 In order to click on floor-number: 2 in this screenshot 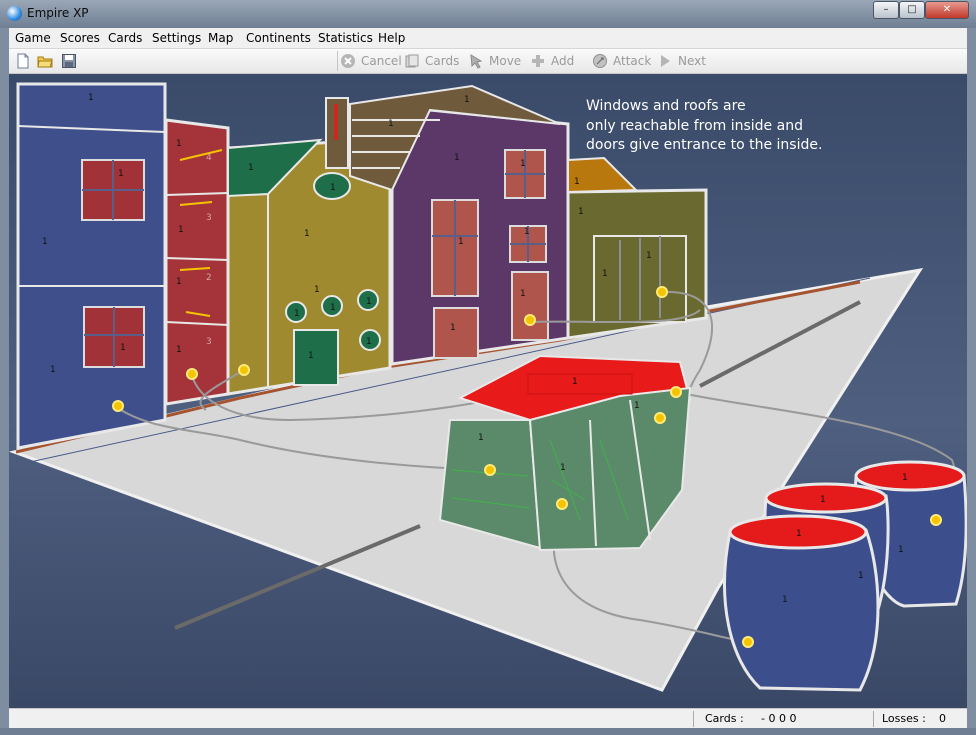, I will do `click(209, 278)`.